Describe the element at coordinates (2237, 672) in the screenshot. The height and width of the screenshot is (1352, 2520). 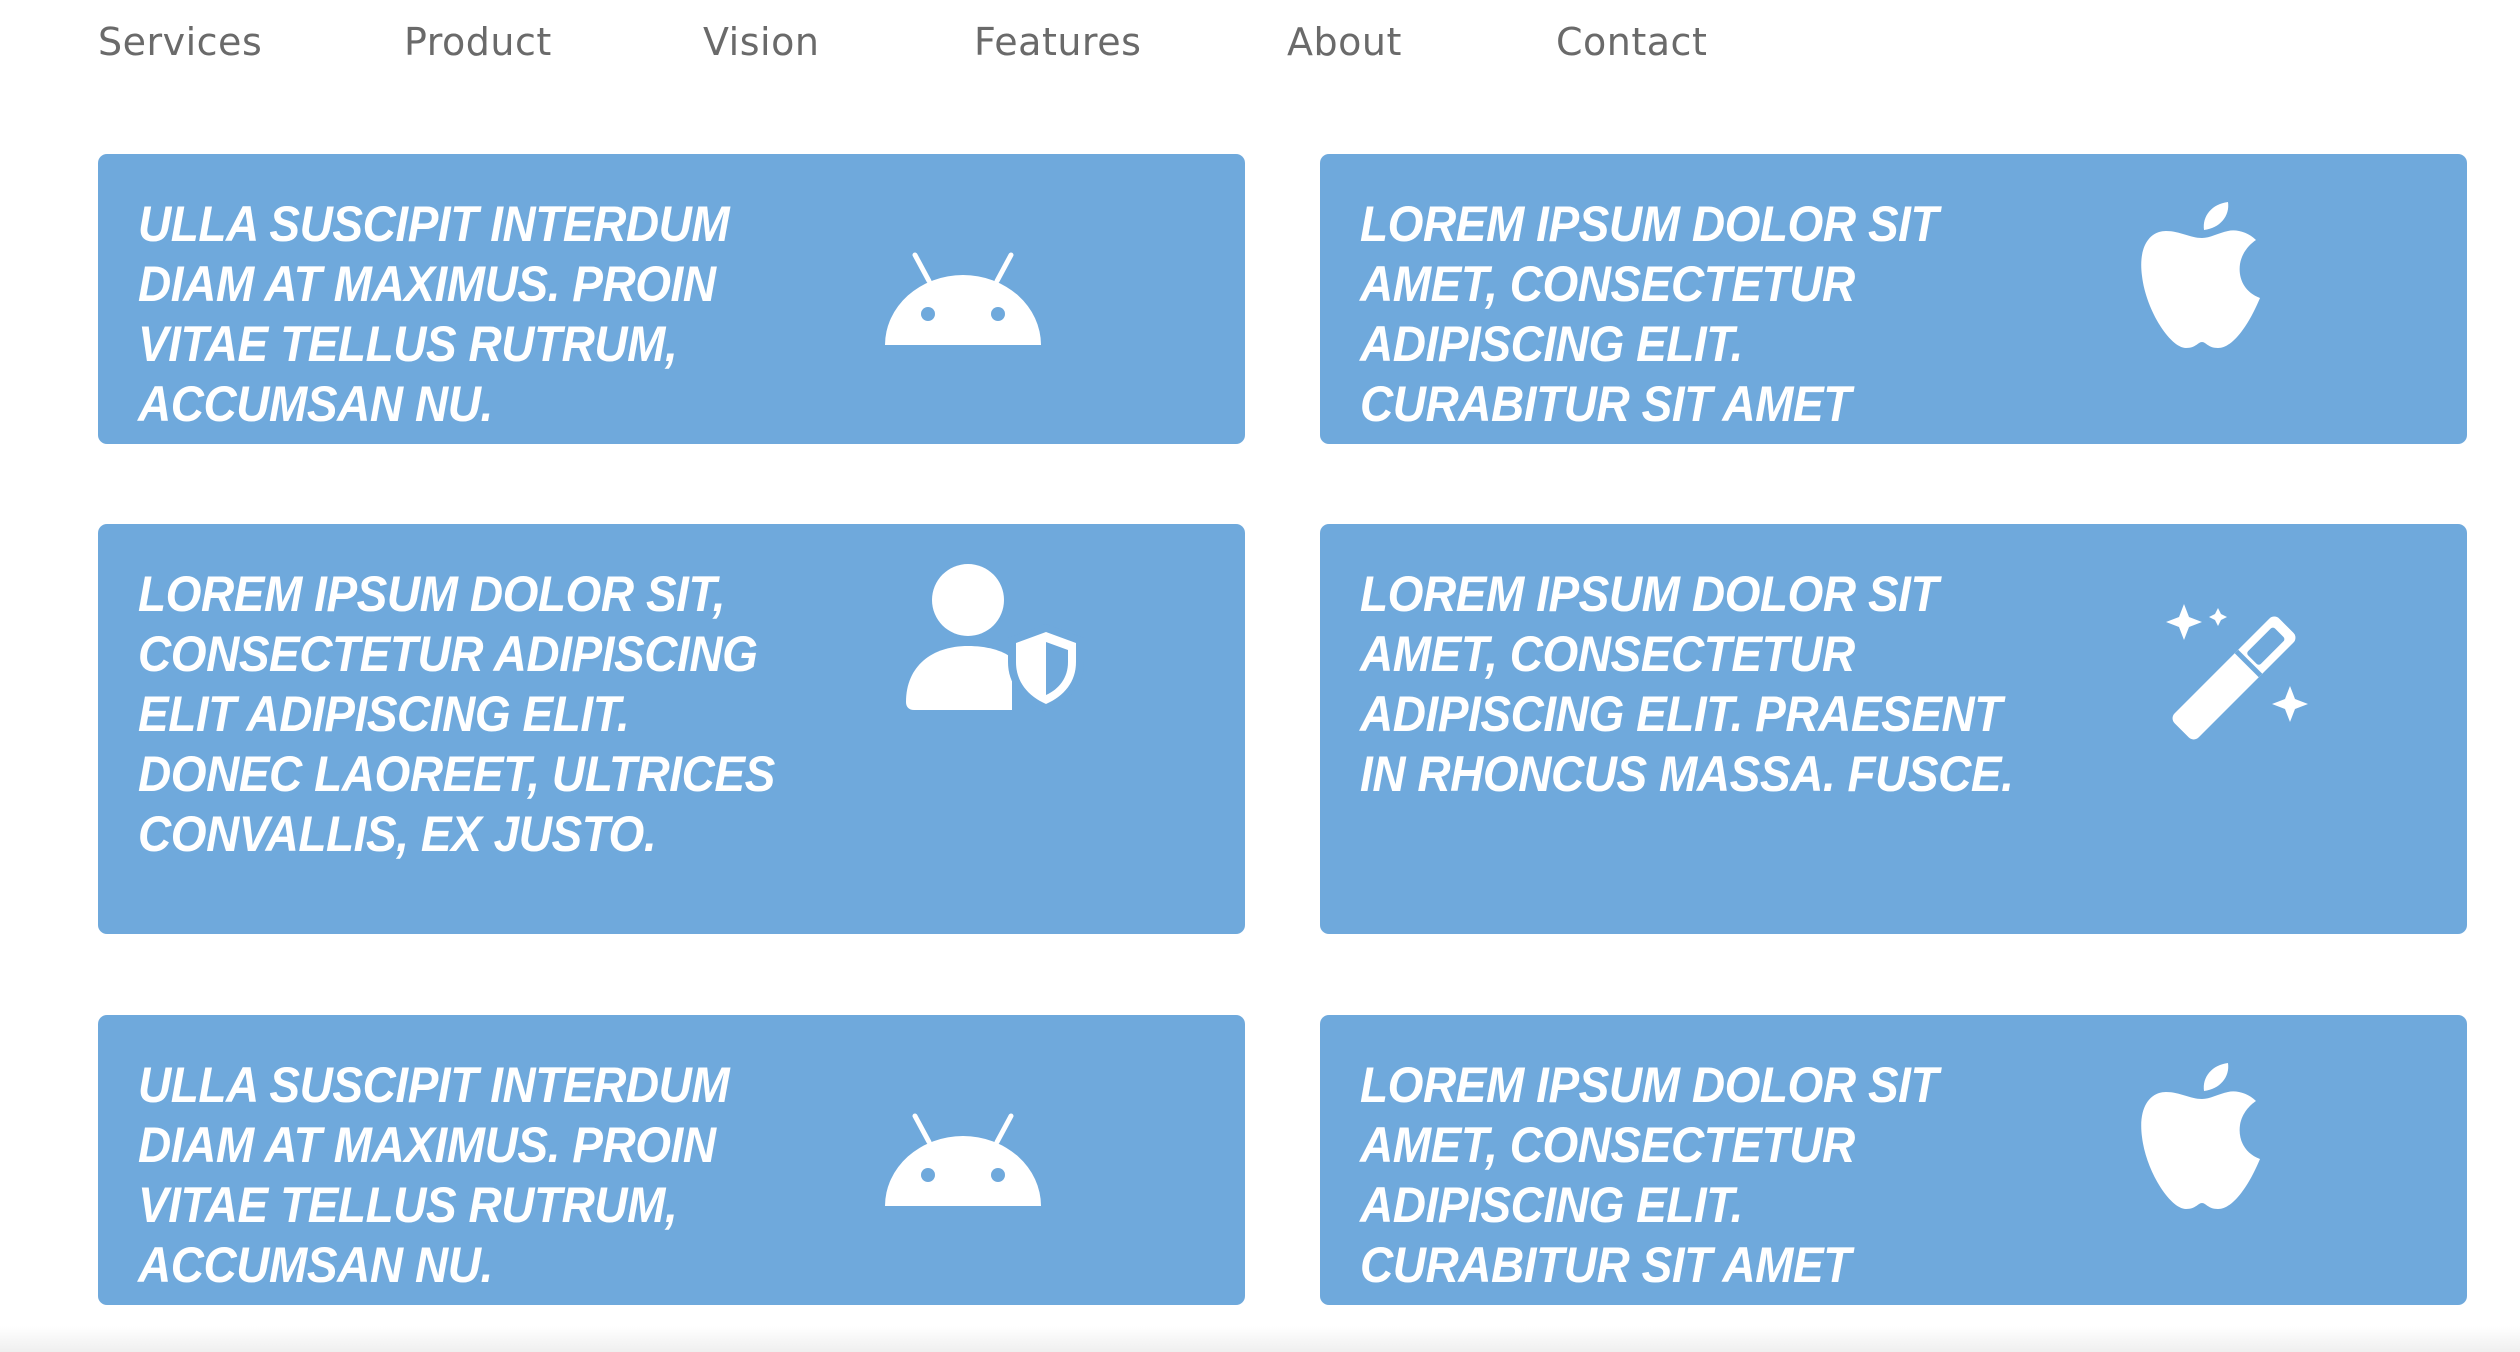
I see `magic-wand-icon` at that location.